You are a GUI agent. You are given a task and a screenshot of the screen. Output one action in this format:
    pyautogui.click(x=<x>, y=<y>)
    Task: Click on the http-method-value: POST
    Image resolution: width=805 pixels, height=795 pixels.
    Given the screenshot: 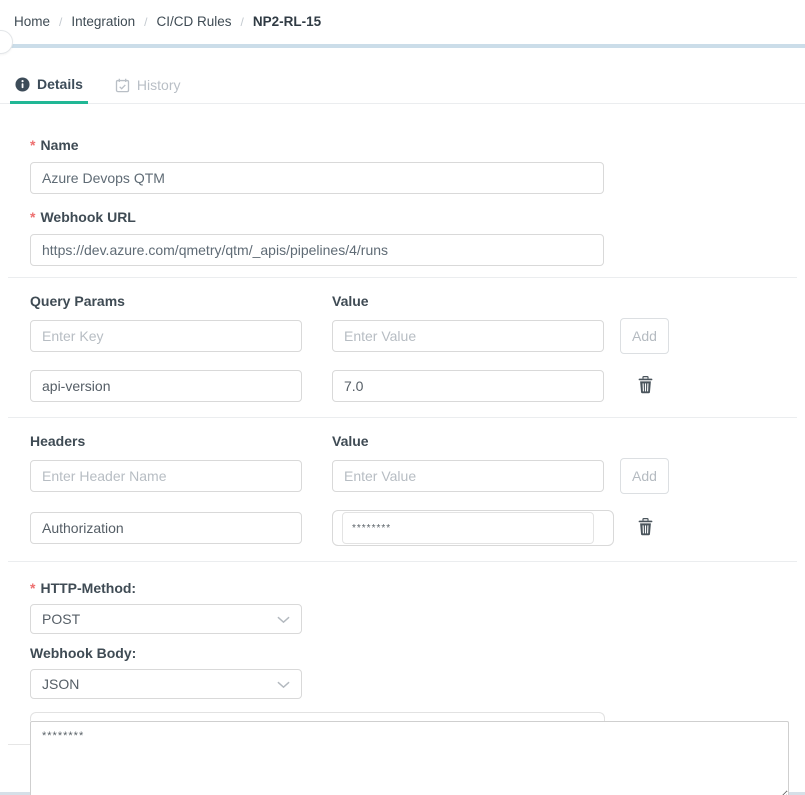 What is the action you would take?
    pyautogui.click(x=61, y=619)
    